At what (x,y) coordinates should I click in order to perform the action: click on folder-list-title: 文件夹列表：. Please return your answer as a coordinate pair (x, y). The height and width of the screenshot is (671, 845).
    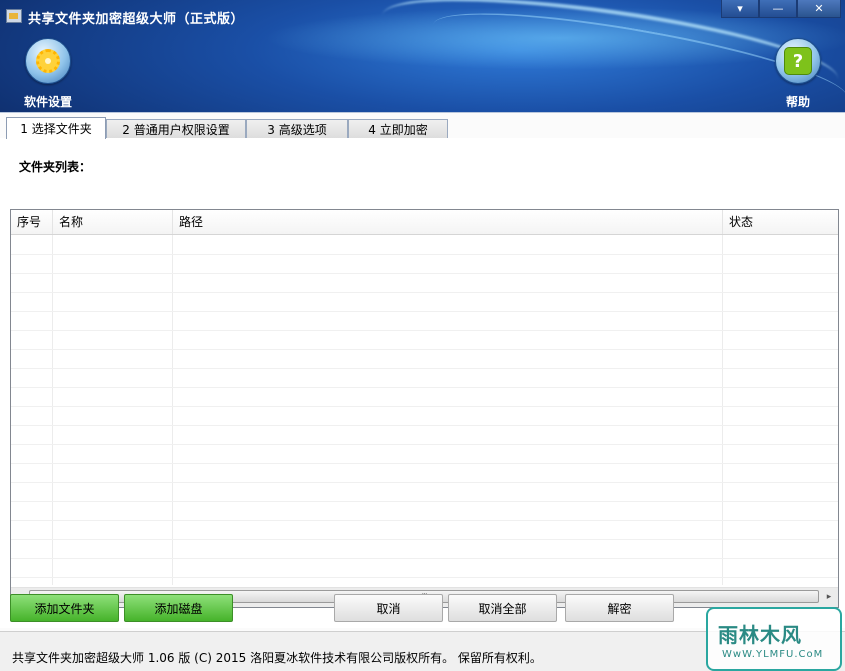
    Looking at the image, I should click on (55, 167).